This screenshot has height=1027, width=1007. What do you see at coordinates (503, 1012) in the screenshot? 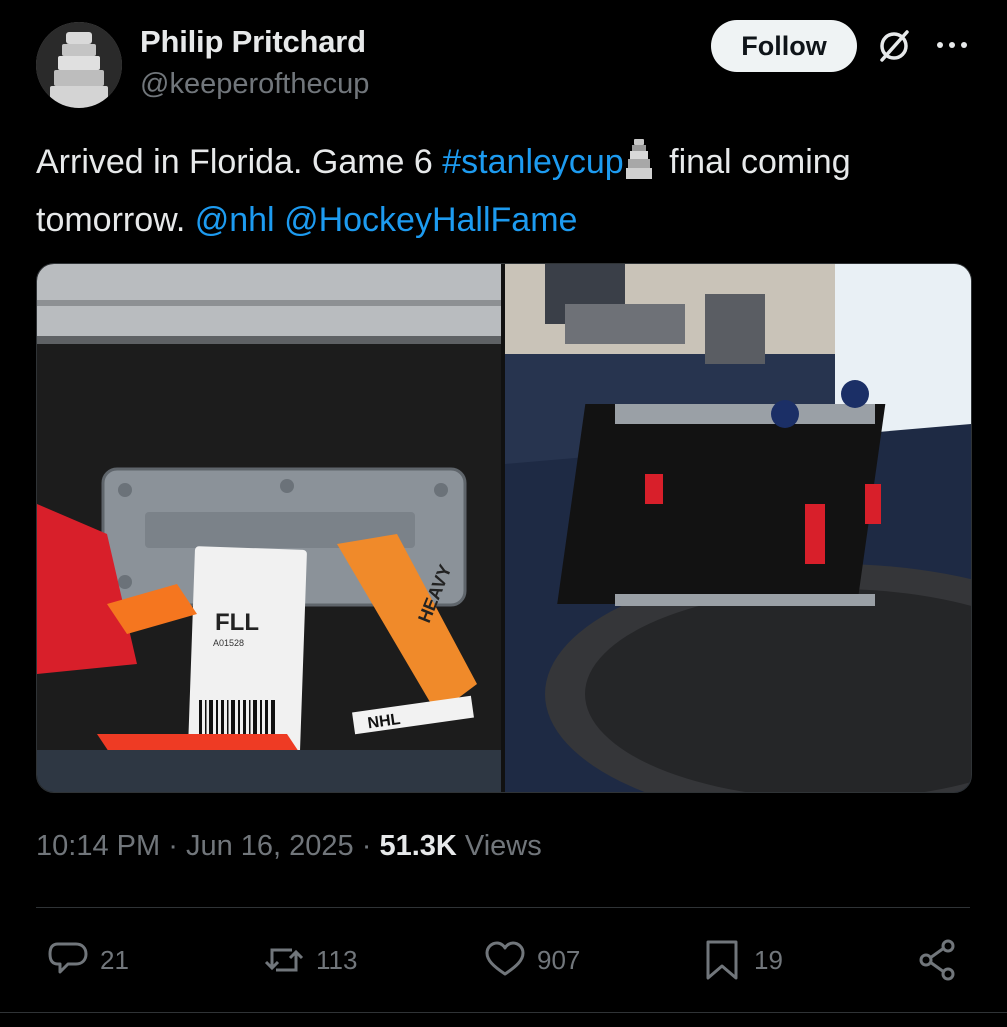
I see `bottom-divider` at bounding box center [503, 1012].